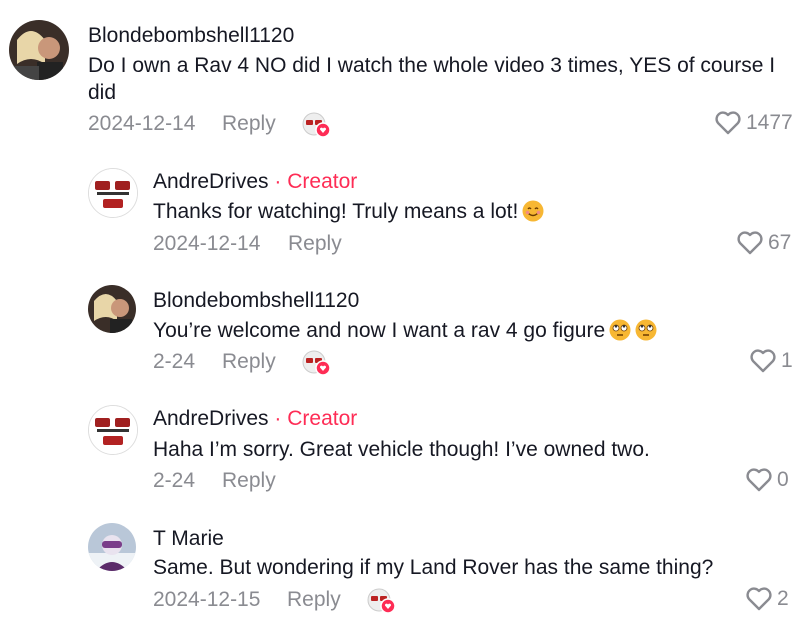  I want to click on like-button: 1, so click(770, 361).